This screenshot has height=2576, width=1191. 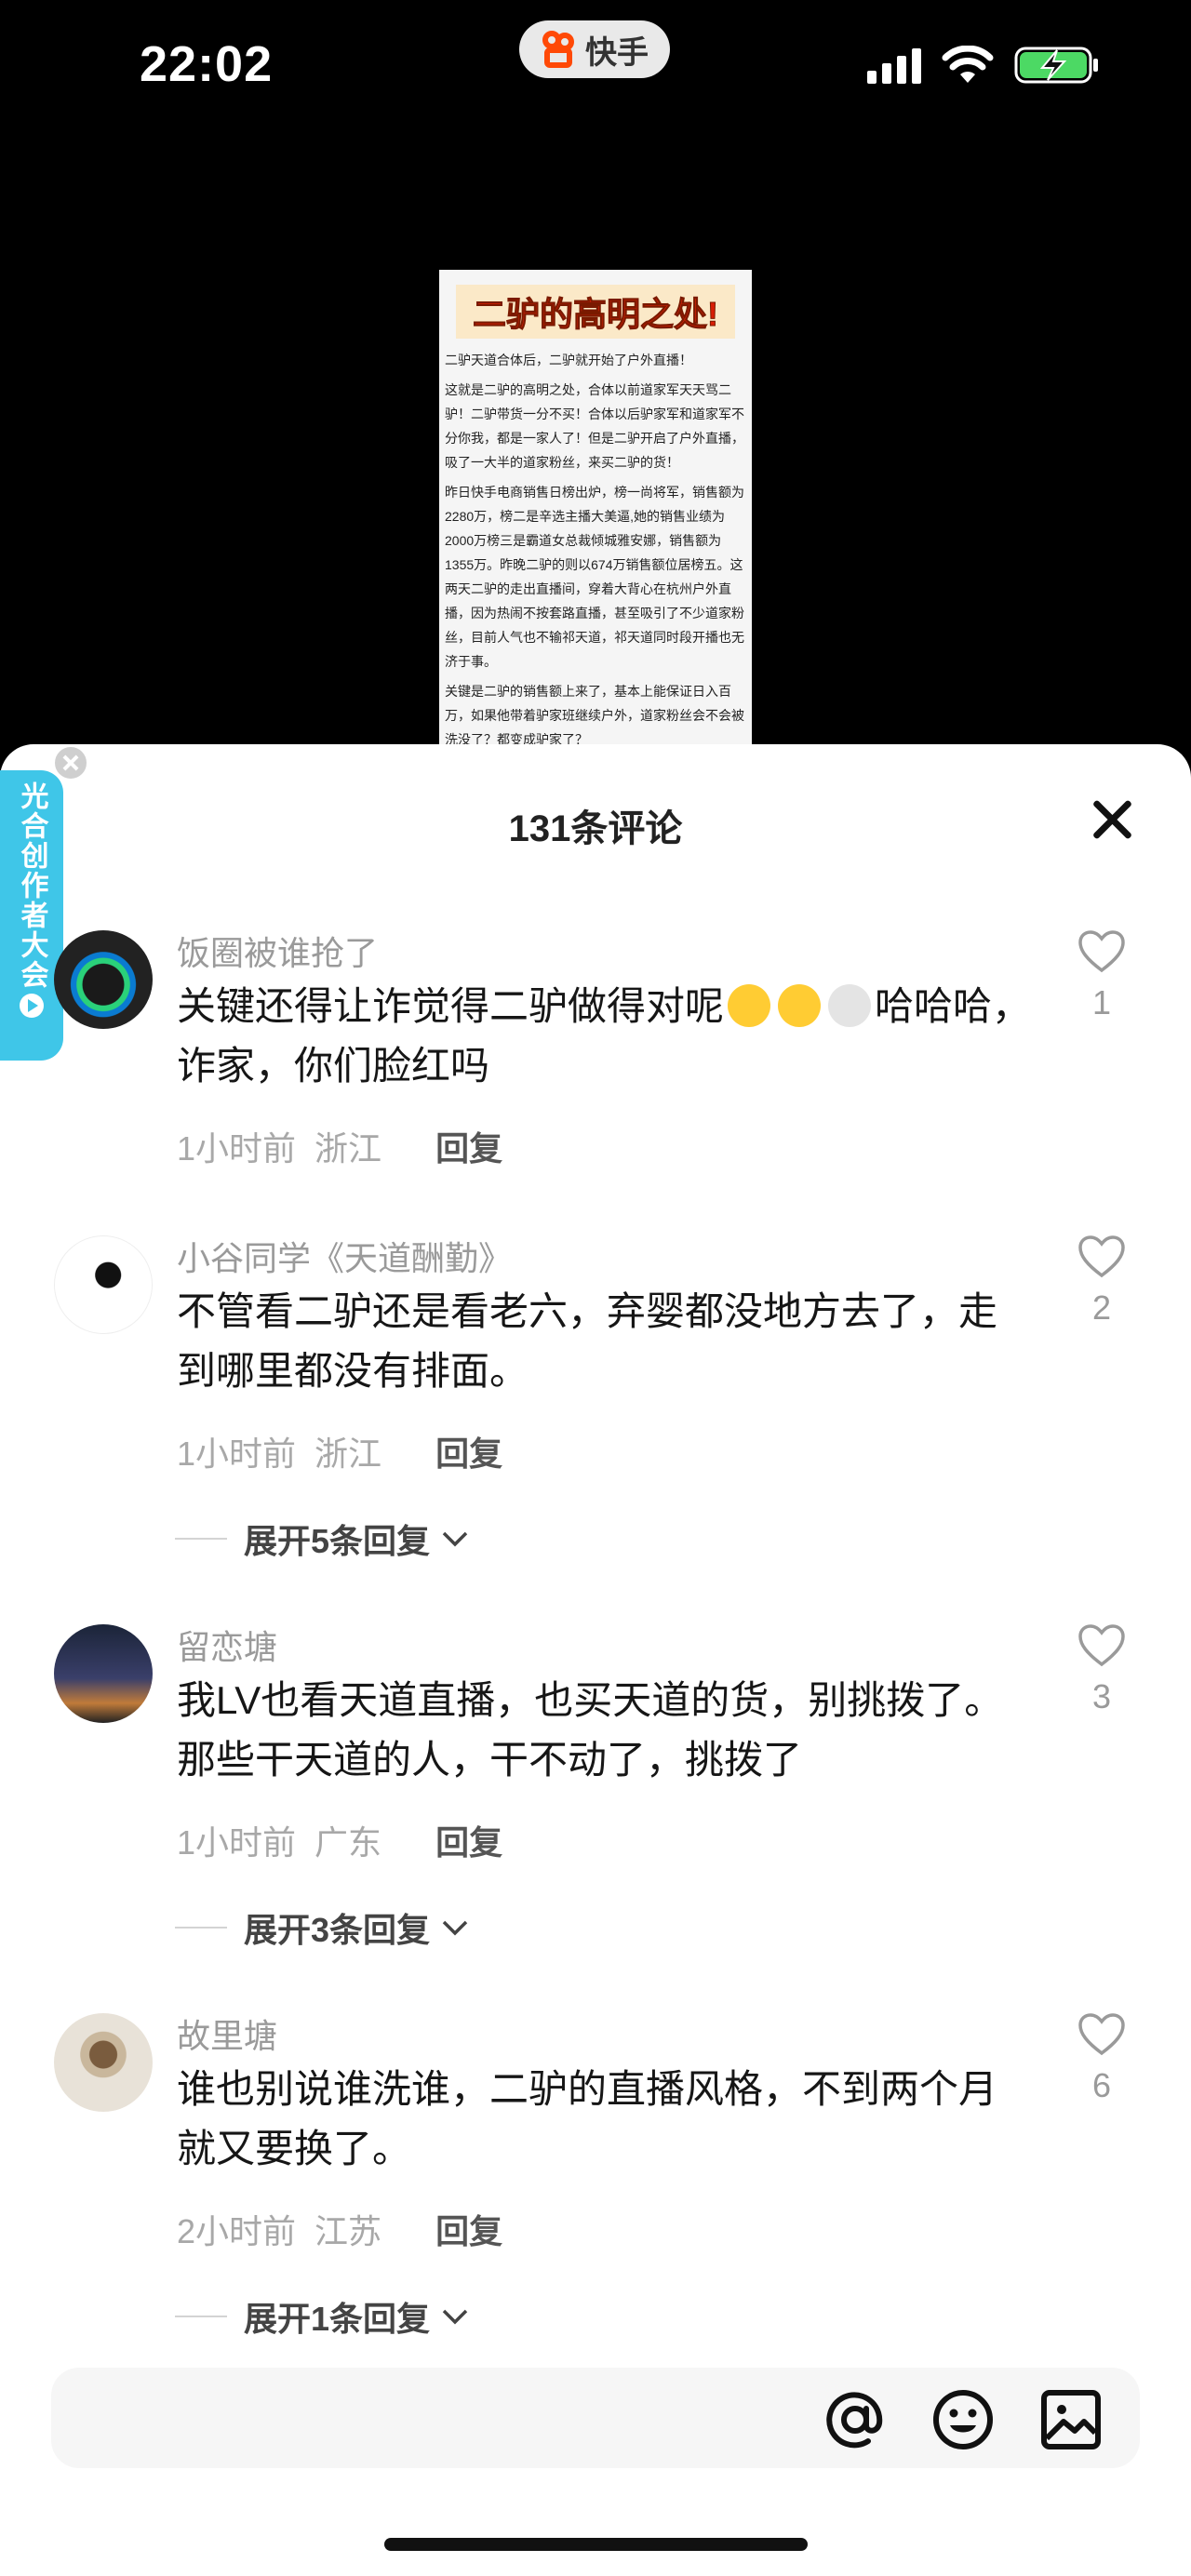 I want to click on close-button, so click(x=1113, y=820).